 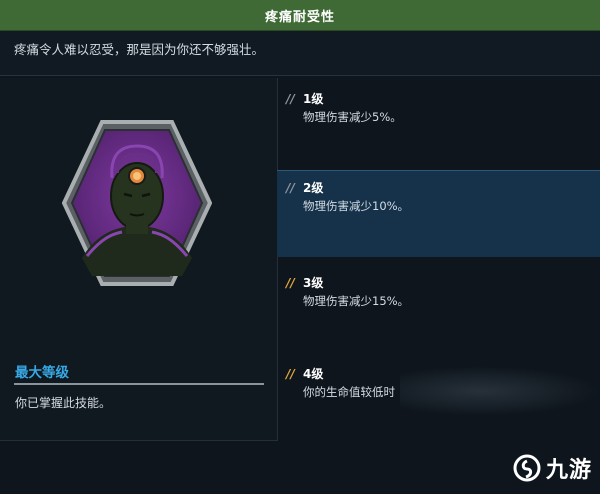 What do you see at coordinates (356, 206) in the screenshot?
I see `level-effect: 物理伤害减少10%。` at bounding box center [356, 206].